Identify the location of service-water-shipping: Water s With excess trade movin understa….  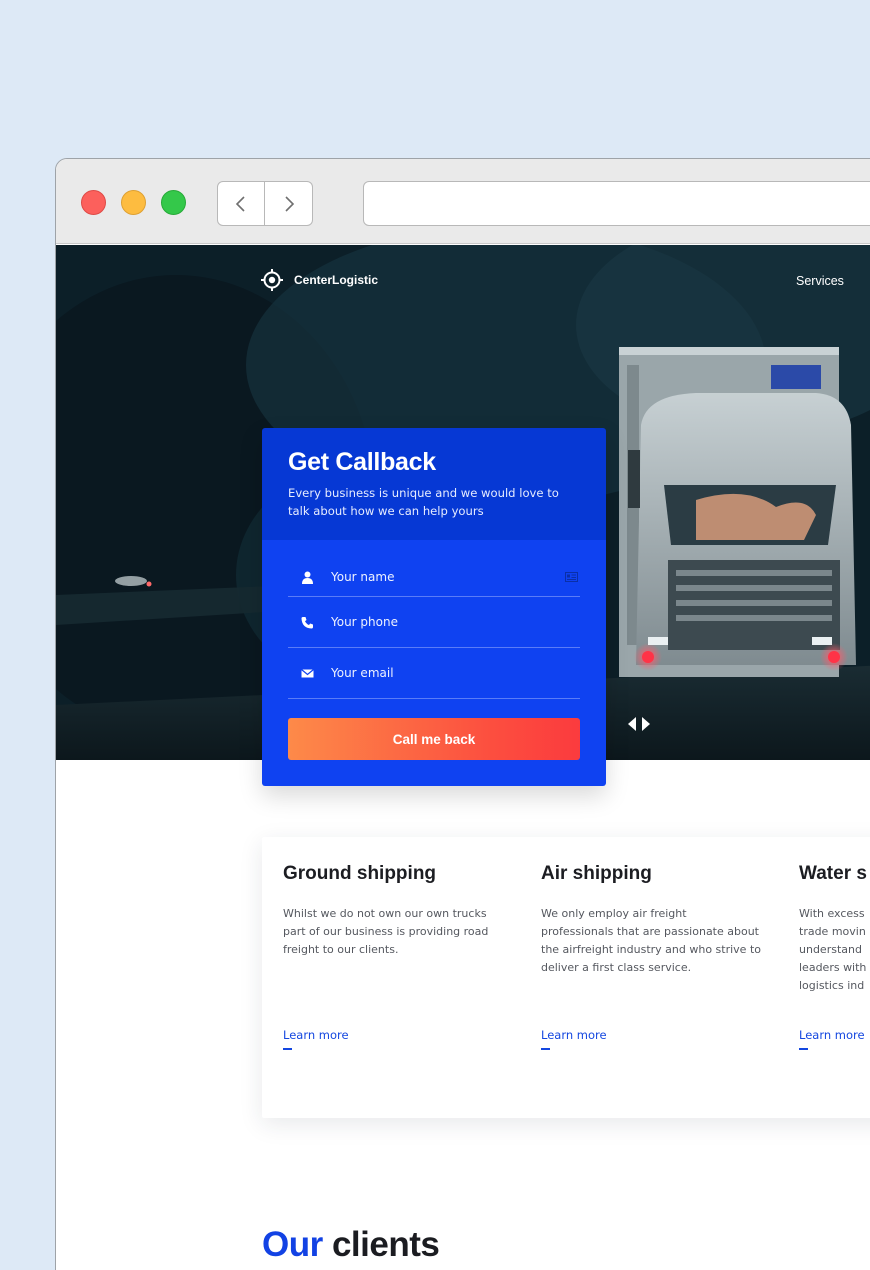
(834, 963).